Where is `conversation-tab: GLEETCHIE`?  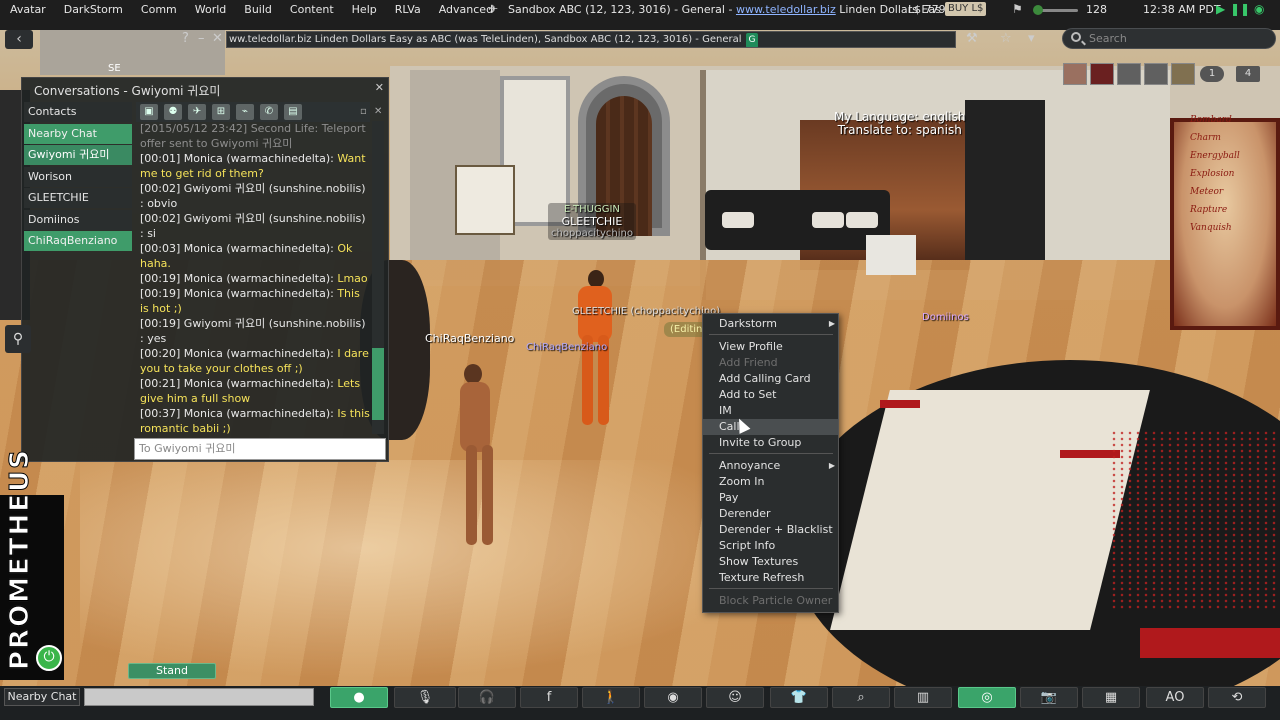
conversation-tab: GLEETCHIE is located at coordinates (78, 198).